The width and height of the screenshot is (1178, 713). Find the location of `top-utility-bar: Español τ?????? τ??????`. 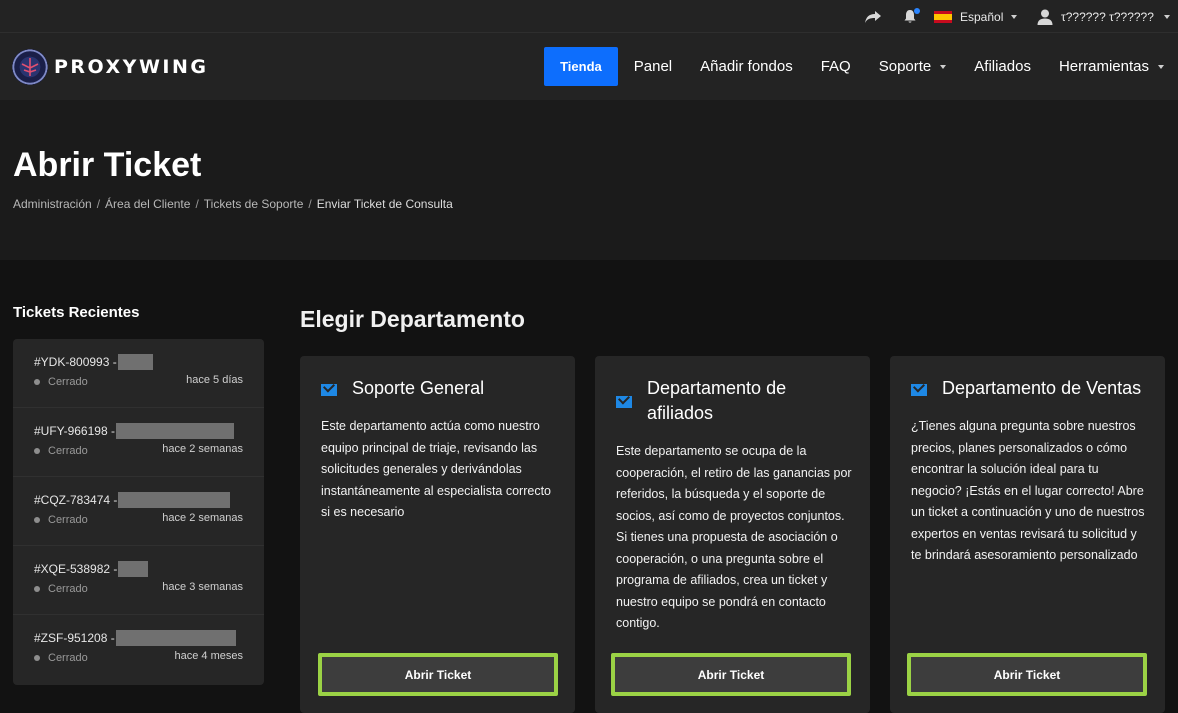

top-utility-bar: Español τ?????? τ?????? is located at coordinates (589, 16).